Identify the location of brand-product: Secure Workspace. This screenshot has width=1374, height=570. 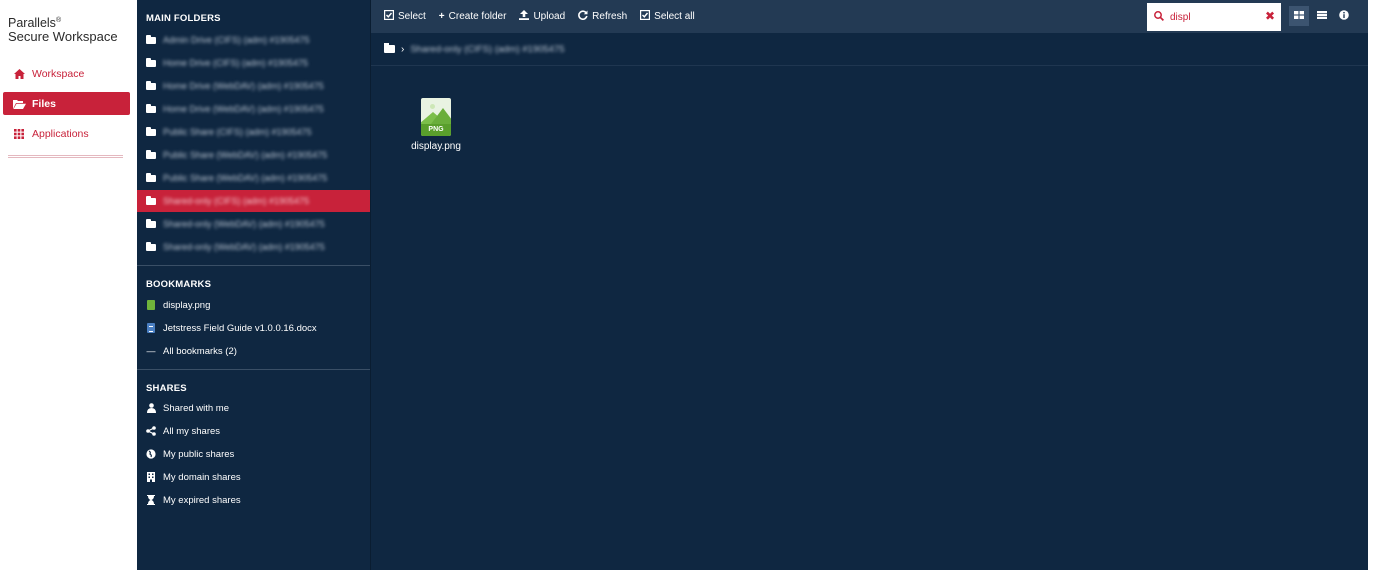
(63, 37).